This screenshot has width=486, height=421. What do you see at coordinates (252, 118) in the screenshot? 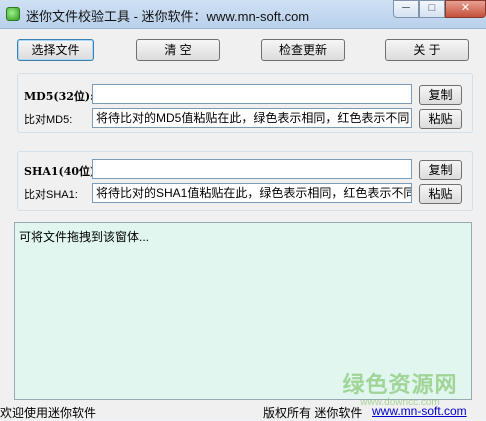
I see `md5-compare-field: 将待比对的MD5值粘贴在此，绿色表示相同，红色表示不同` at bounding box center [252, 118].